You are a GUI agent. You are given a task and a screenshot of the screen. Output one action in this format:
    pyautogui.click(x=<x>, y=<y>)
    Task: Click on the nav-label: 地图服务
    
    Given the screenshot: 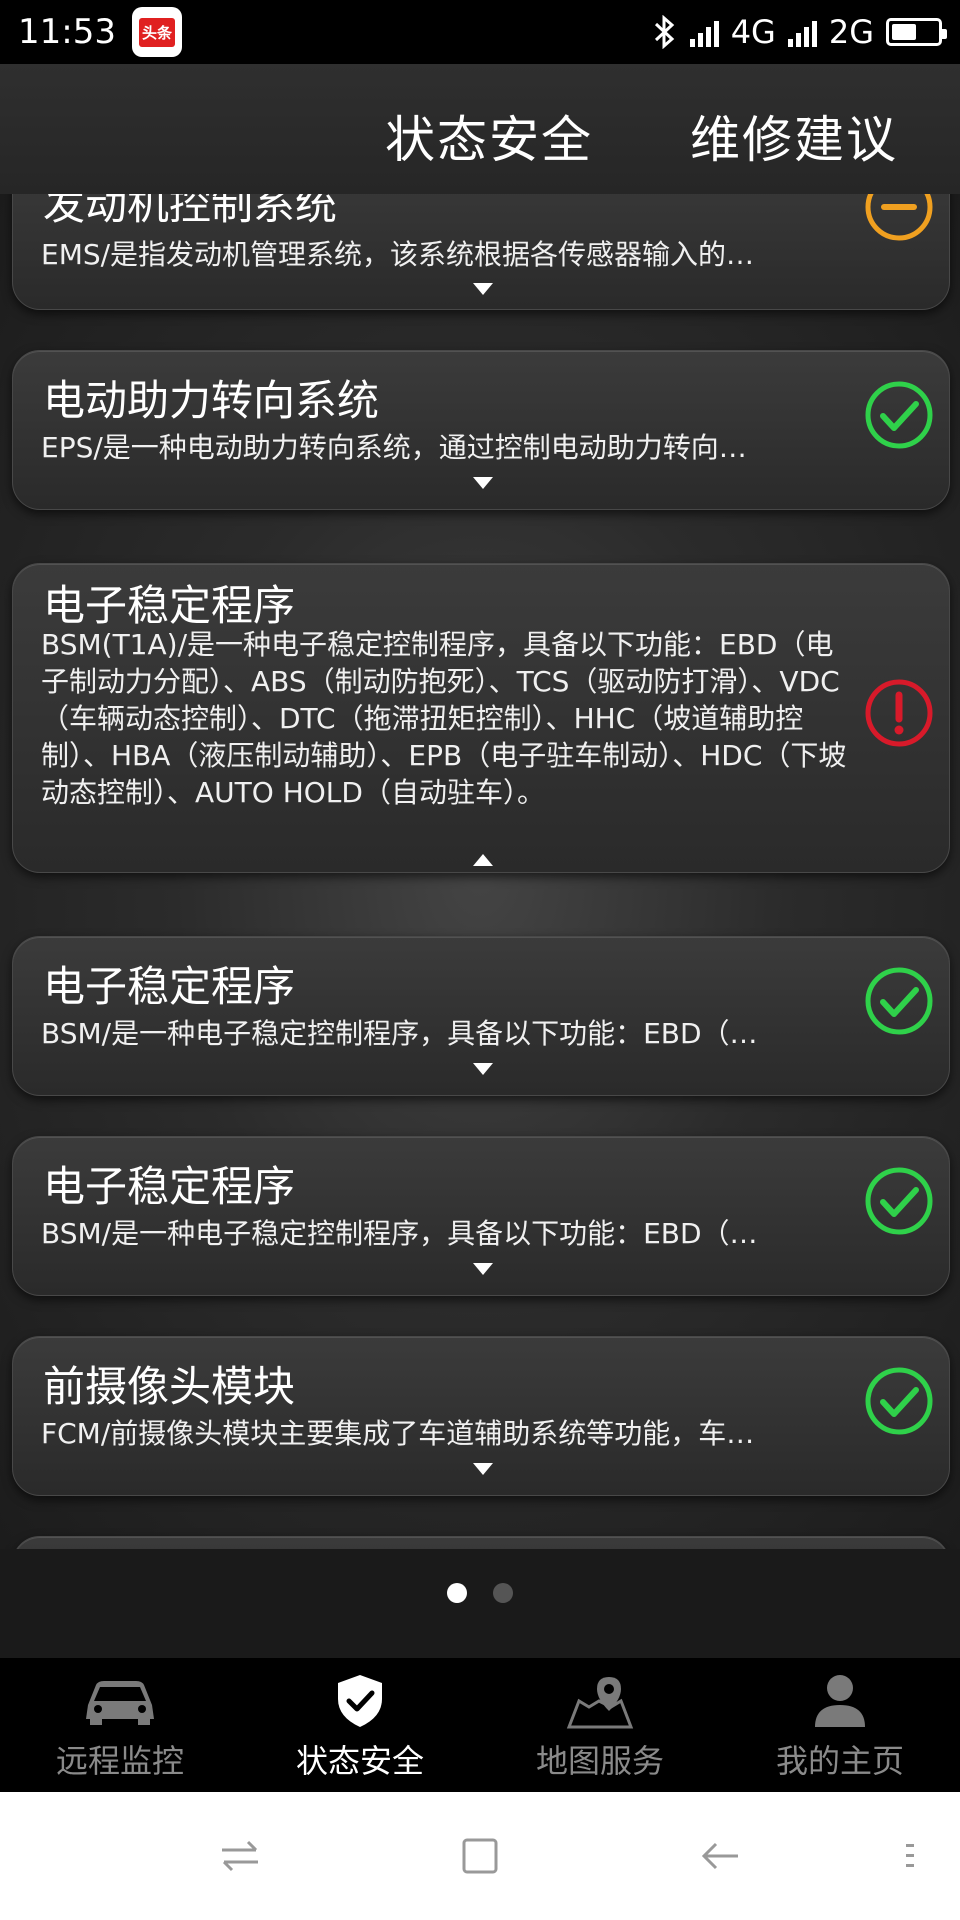 What is the action you would take?
    pyautogui.click(x=599, y=1761)
    